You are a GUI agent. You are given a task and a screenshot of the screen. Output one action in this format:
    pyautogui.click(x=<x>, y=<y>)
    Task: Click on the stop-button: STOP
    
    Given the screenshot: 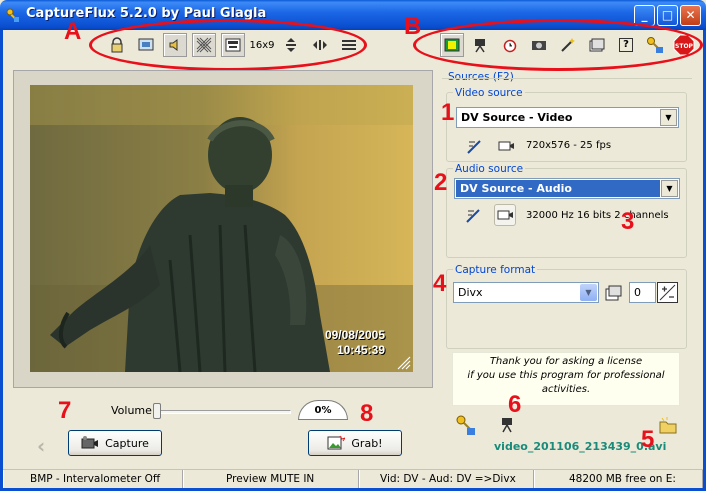 What is the action you would take?
    pyautogui.click(x=684, y=45)
    